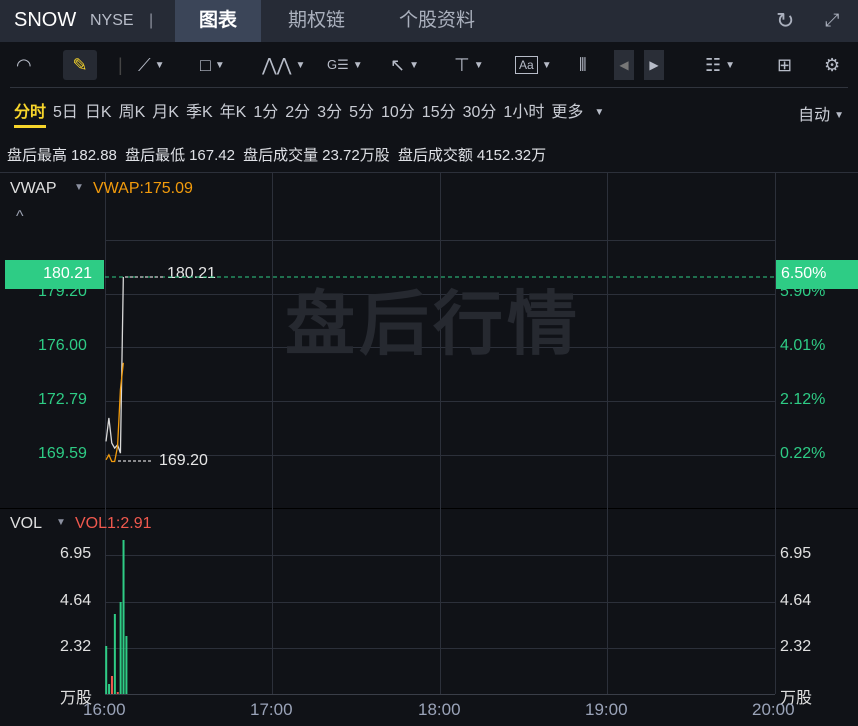  Describe the element at coordinates (114, 365) in the screenshot. I see `price-line` at that location.